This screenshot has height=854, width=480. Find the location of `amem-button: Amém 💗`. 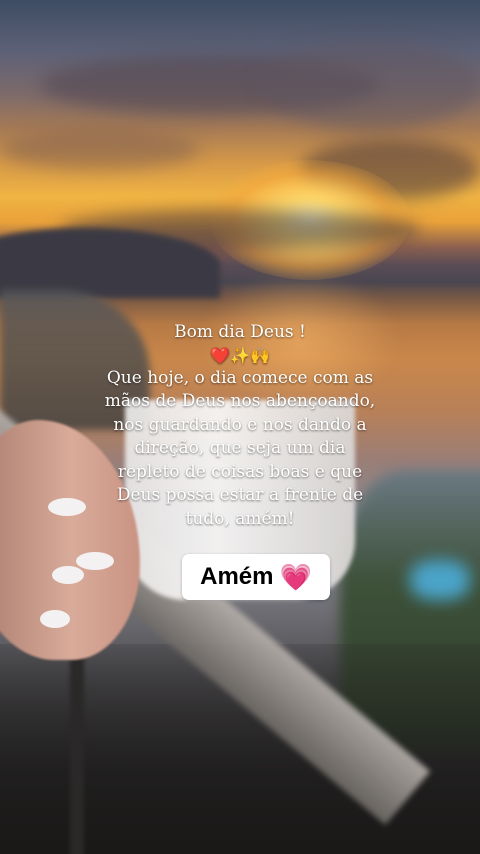

amem-button: Amém 💗 is located at coordinates (256, 577).